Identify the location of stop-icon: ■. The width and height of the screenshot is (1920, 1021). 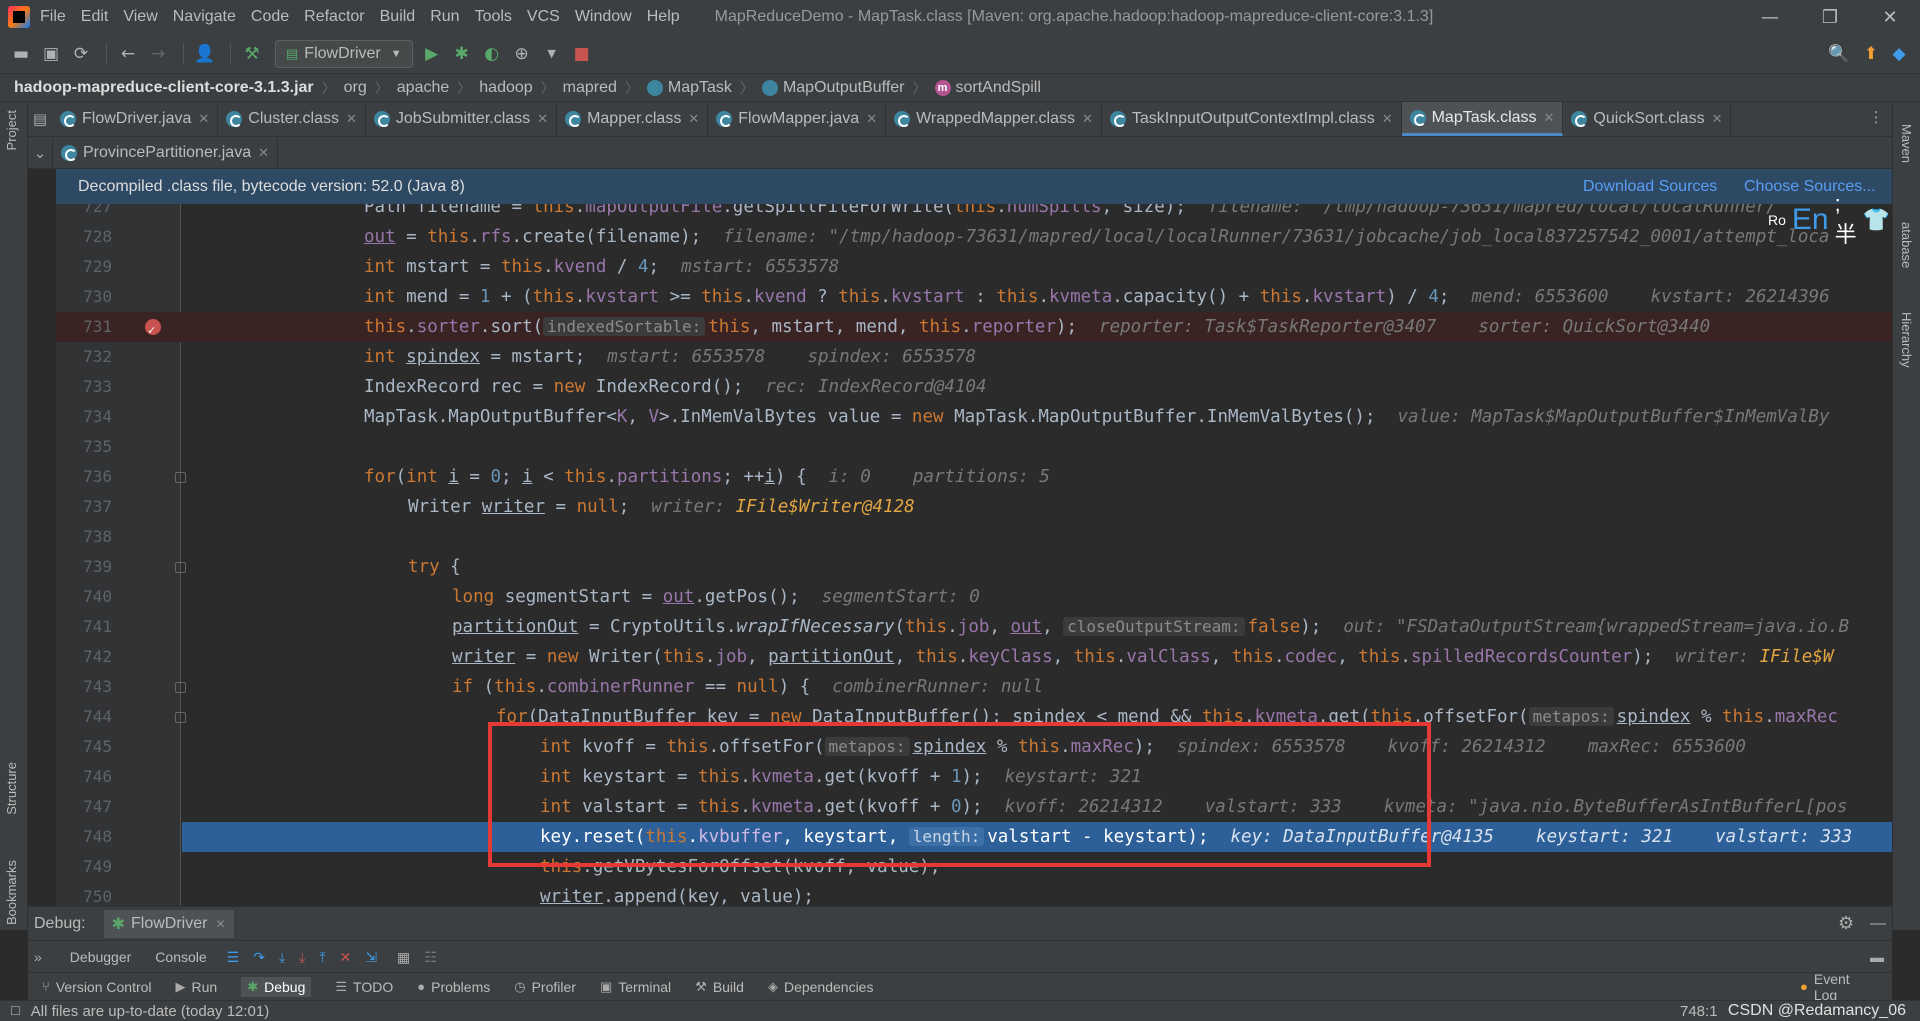
(582, 54).